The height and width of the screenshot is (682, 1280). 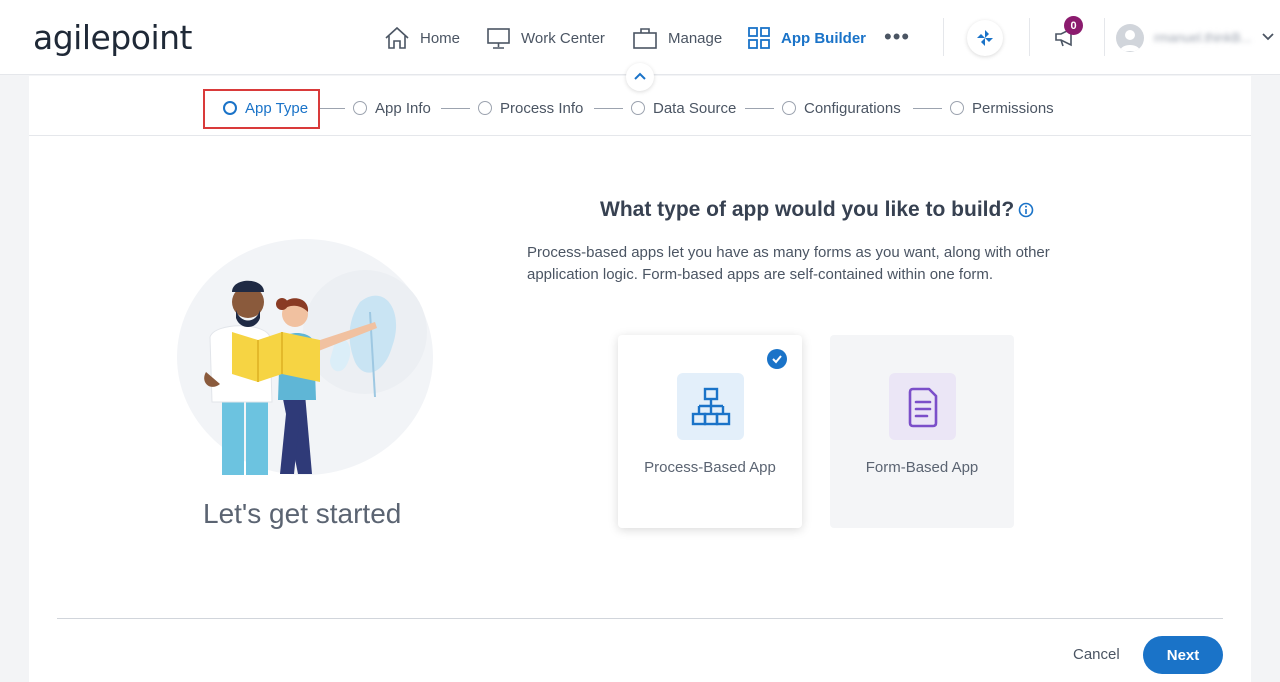 I want to click on step-app-info: App Info, so click(x=392, y=108).